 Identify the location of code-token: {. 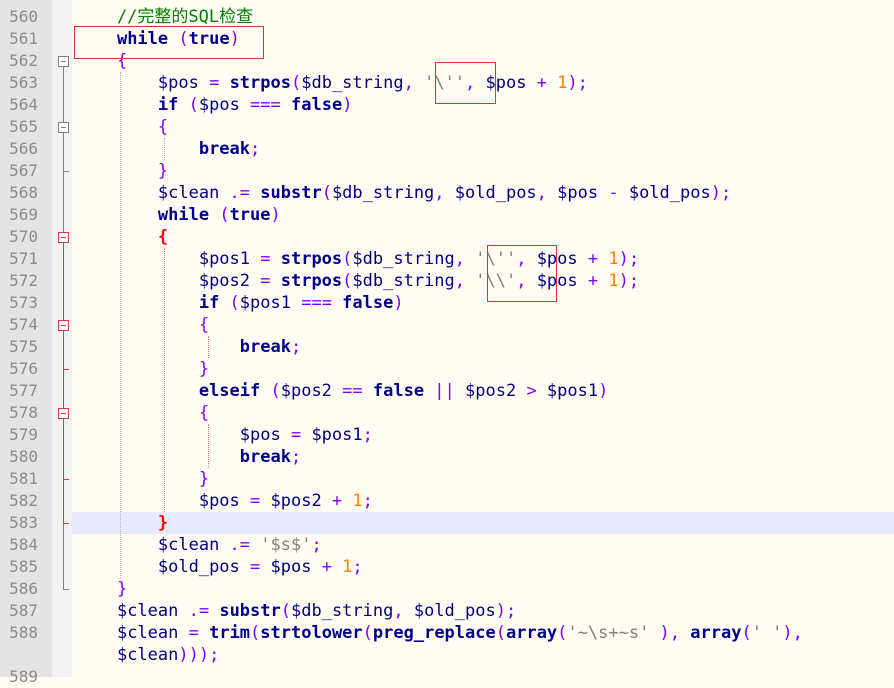
(163, 237).